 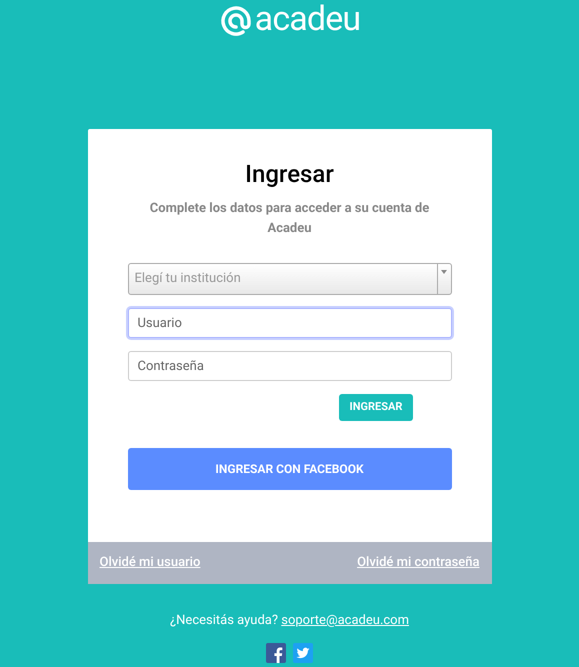 What do you see at coordinates (276, 652) in the screenshot?
I see `facebook-icon` at bounding box center [276, 652].